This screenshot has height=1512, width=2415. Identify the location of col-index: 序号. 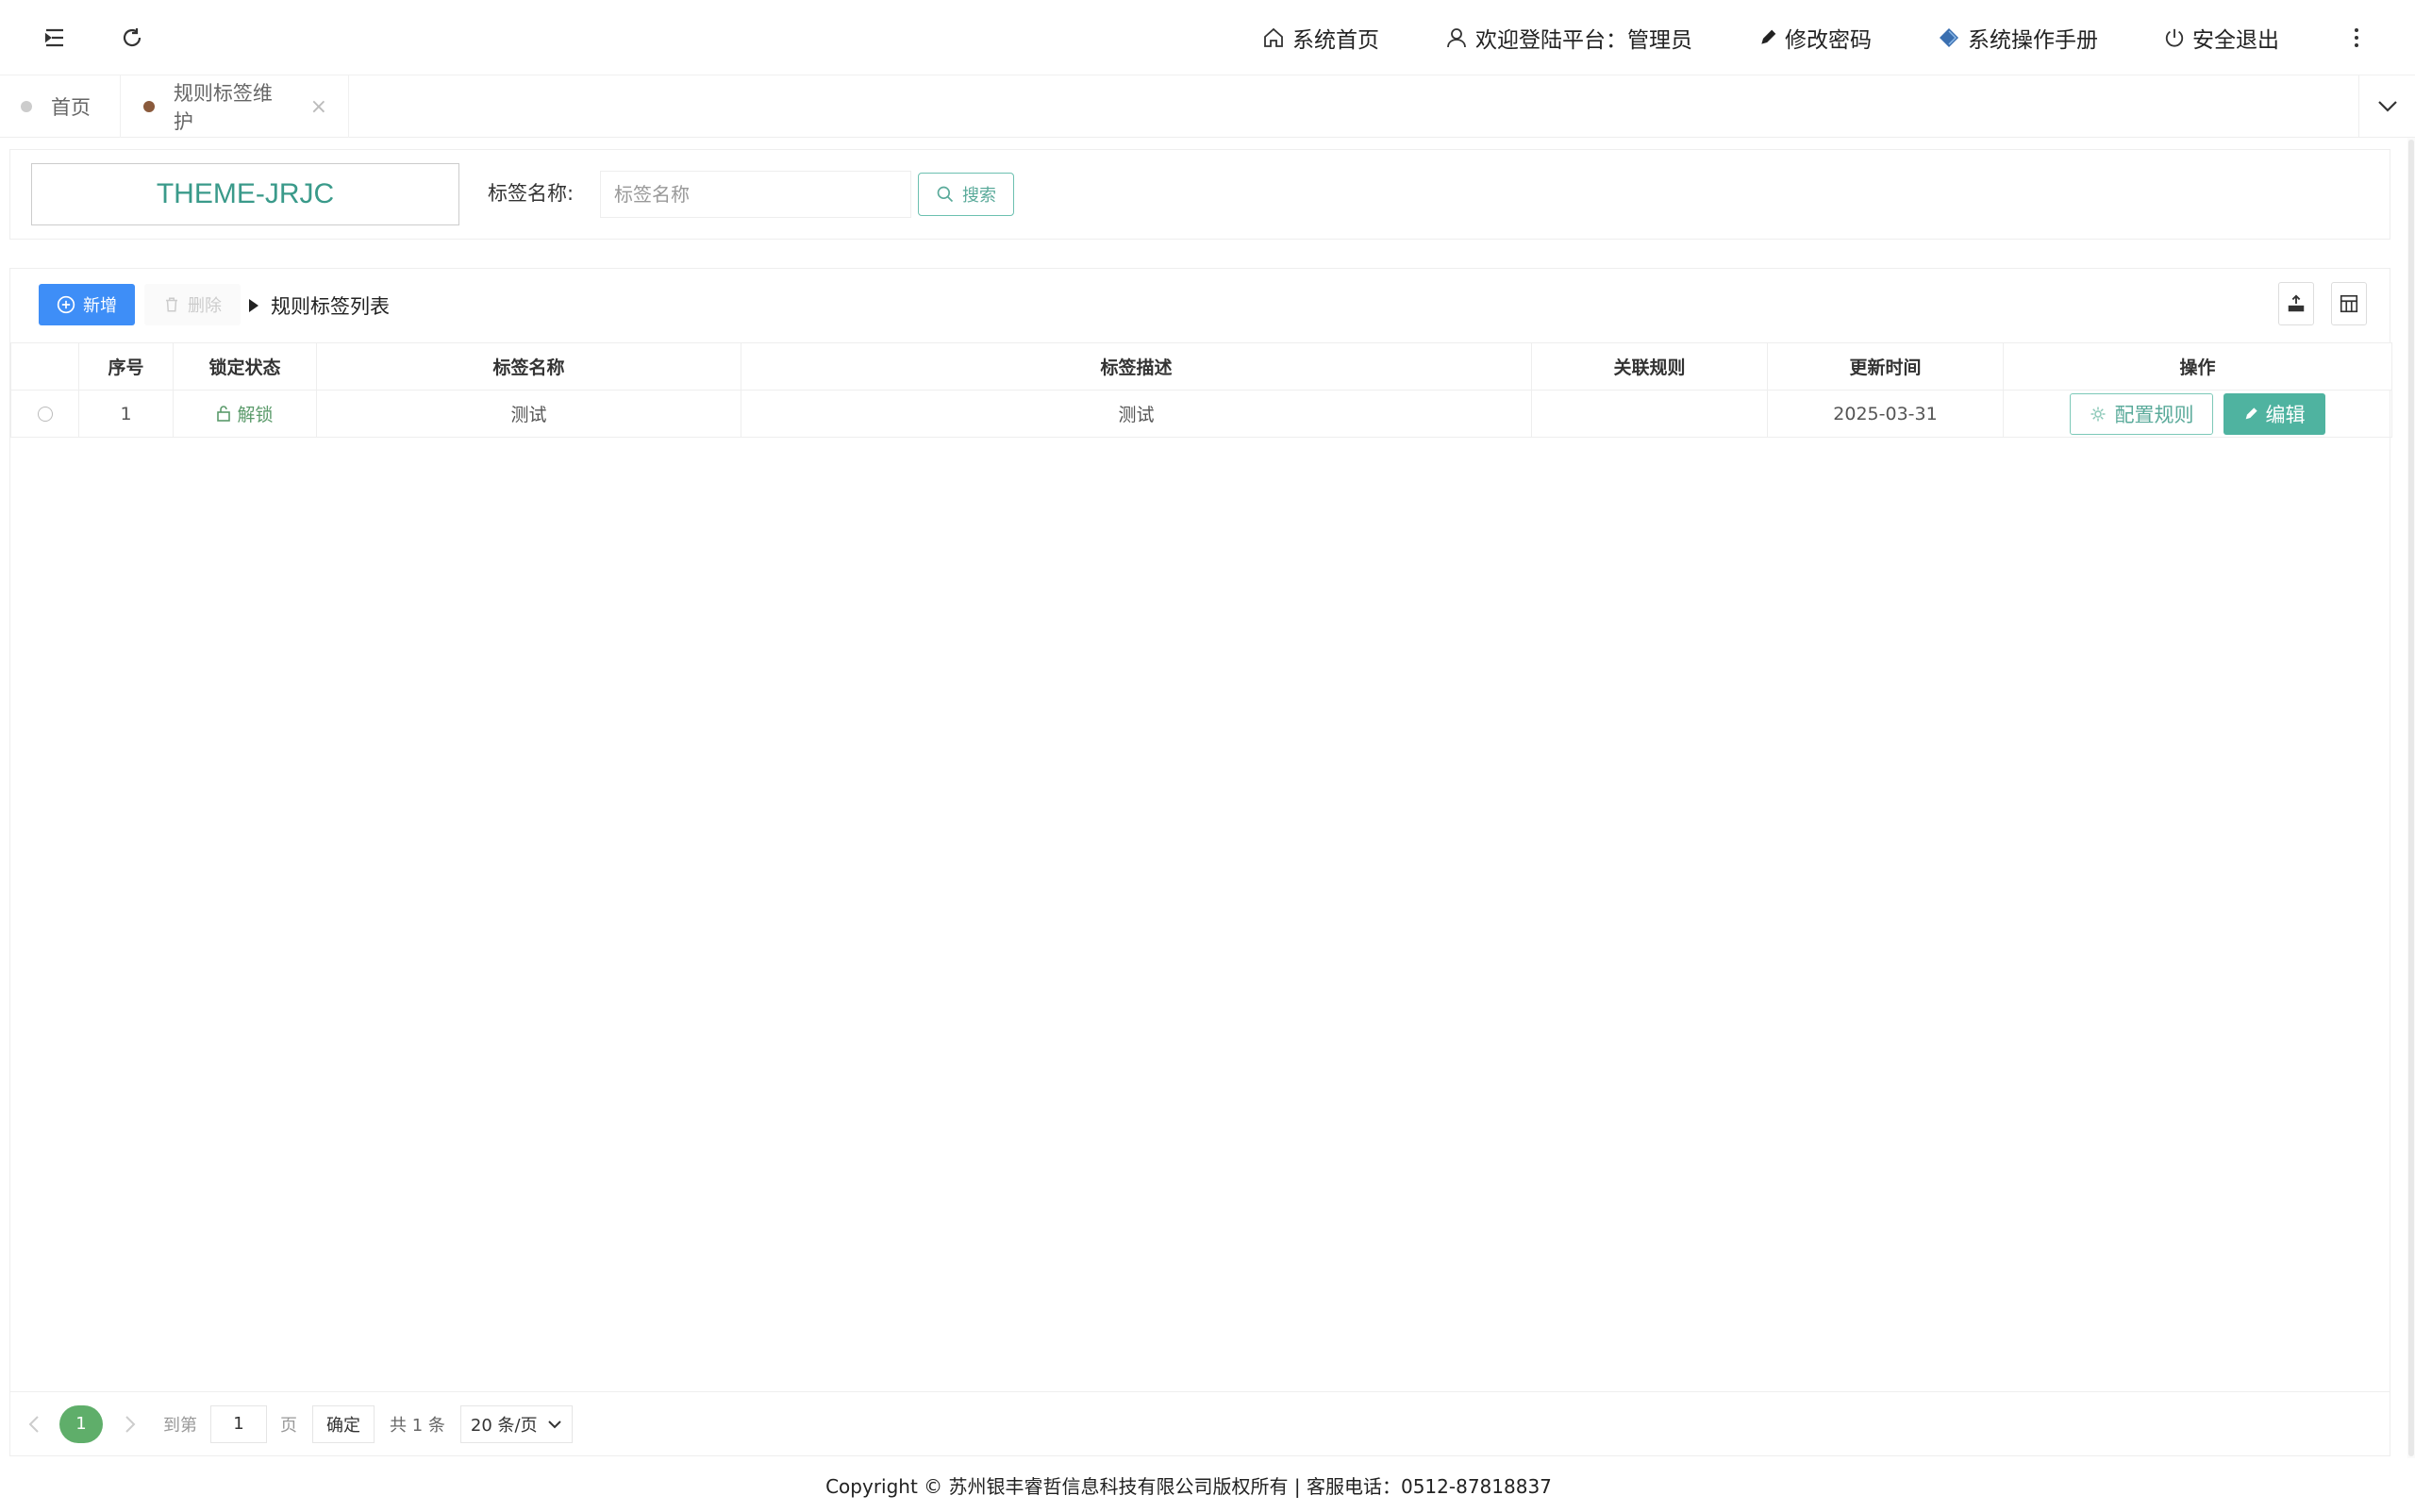
(126, 366).